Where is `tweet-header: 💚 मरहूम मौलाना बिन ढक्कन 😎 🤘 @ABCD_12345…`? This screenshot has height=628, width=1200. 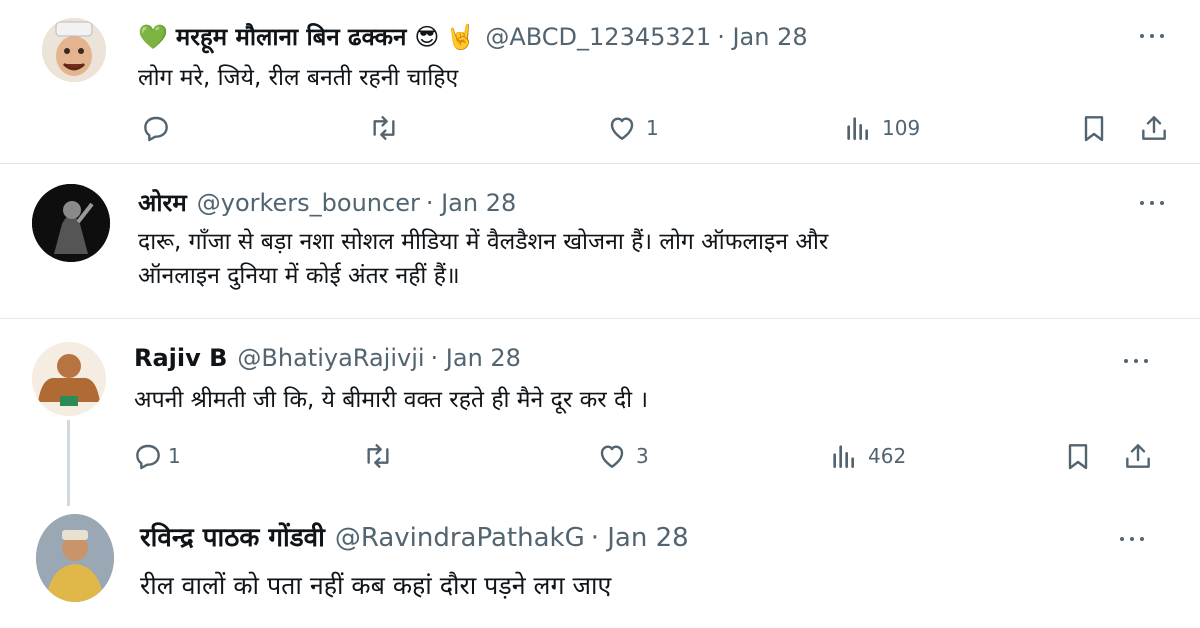 tweet-header: 💚 मरहूम मौलाना बिन ढक्कन 😎 🤘 @ABCD_12345… is located at coordinates (473, 36).